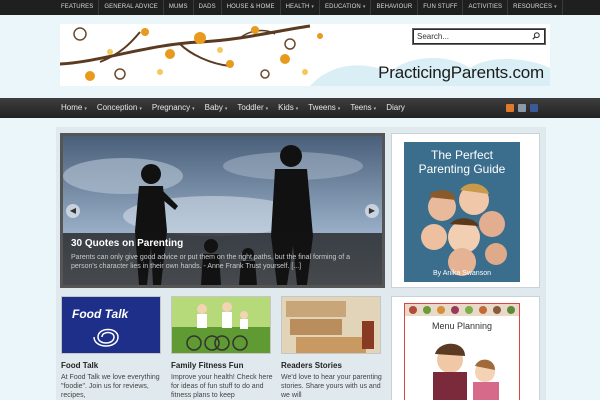 Image resolution: width=600 pixels, height=400 pixels. I want to click on nav-item-label: Conception, so click(117, 107).